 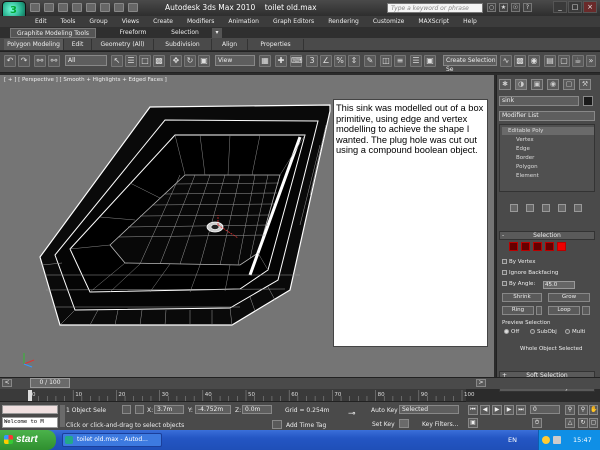 What do you see at coordinates (10, 61) in the screenshot?
I see `undo-toolbar-icon: ↶` at bounding box center [10, 61].